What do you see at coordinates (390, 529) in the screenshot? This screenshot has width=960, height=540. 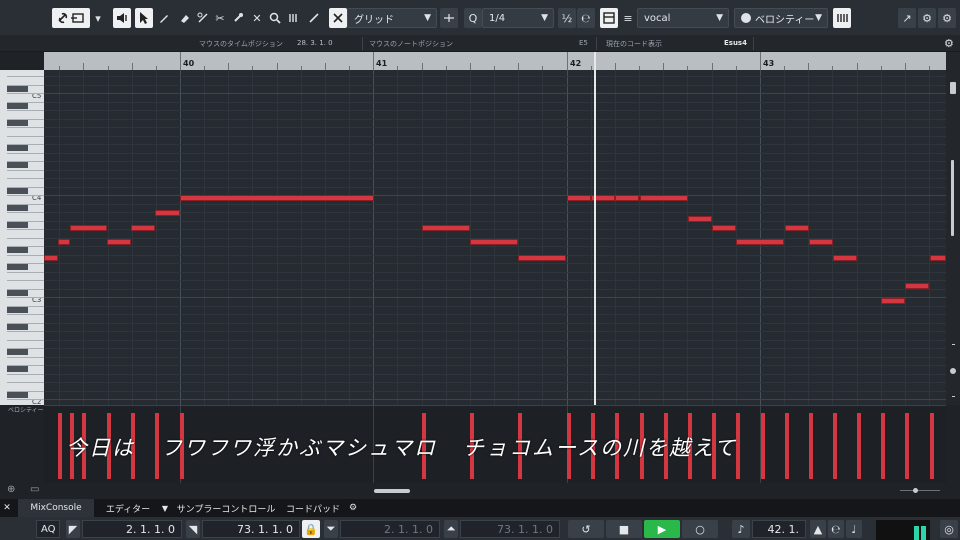 I see `punch-in-field: 2. 1. 1. 0` at bounding box center [390, 529].